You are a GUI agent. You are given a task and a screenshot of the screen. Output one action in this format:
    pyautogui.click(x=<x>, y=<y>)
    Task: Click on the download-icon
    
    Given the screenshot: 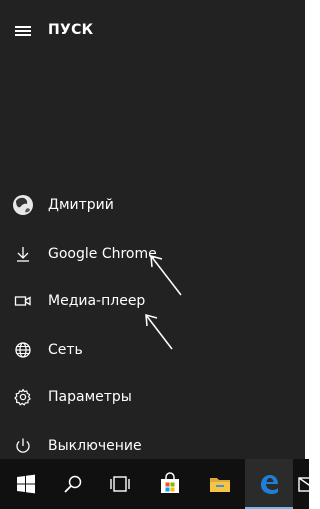 What is the action you would take?
    pyautogui.click(x=23, y=254)
    